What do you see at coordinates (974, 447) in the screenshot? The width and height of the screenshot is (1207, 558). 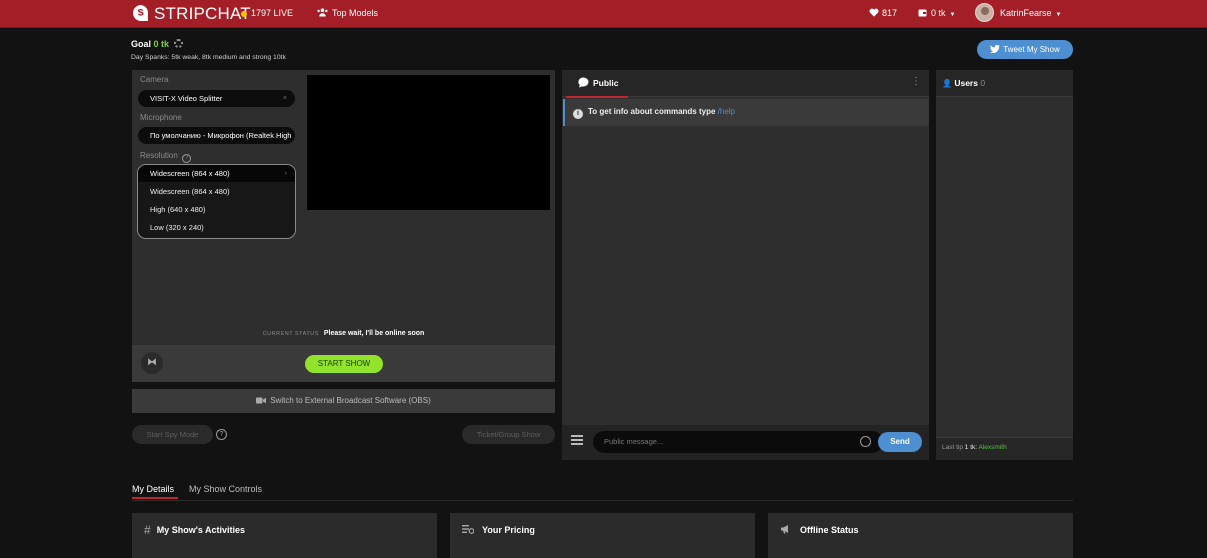 I see `last-tip: Last tip 1 tk: Alexsmith` at bounding box center [974, 447].